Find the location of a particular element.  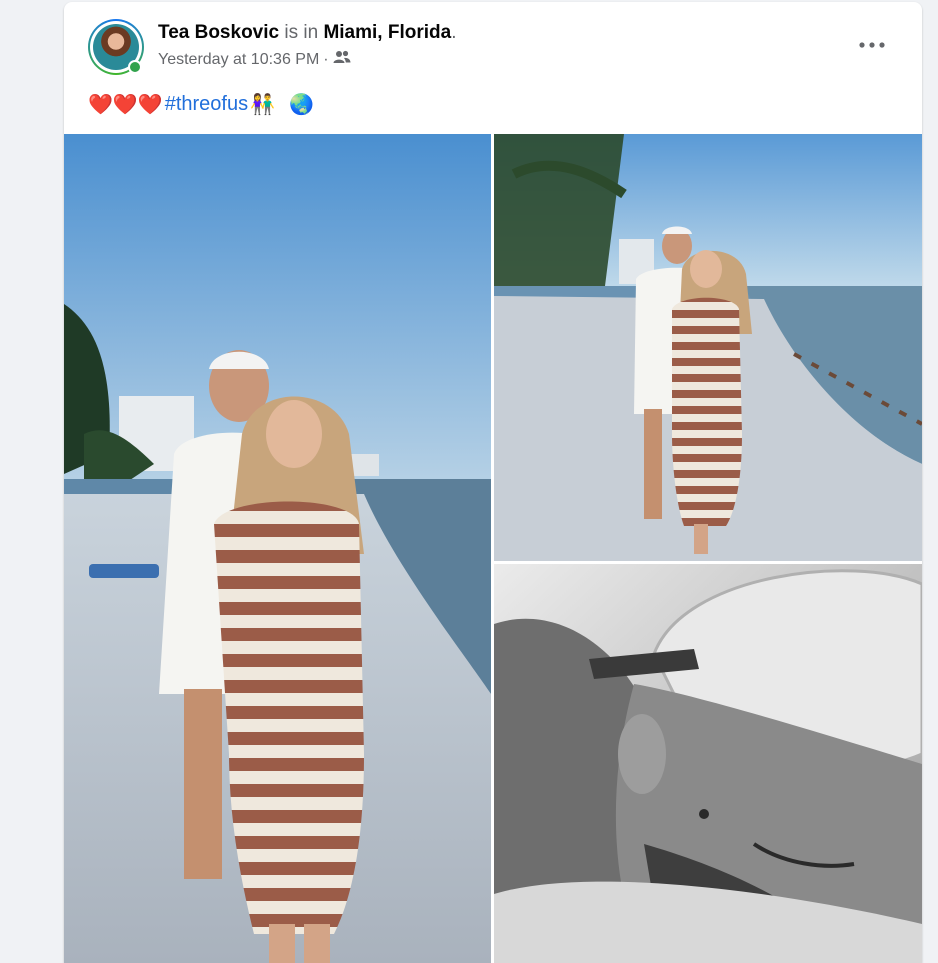

more-options-button is located at coordinates (872, 45).